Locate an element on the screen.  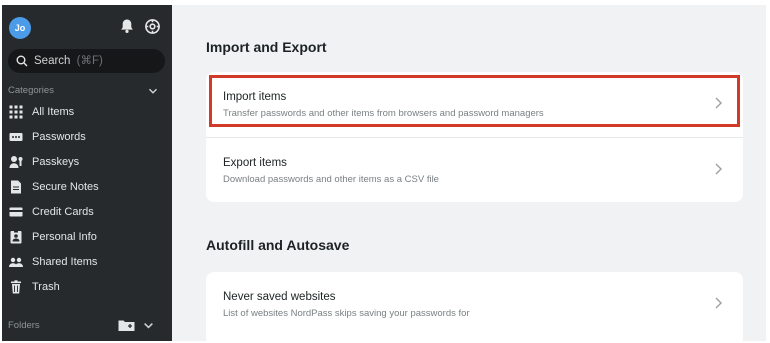
folders-label: Folders is located at coordinates (24, 325).